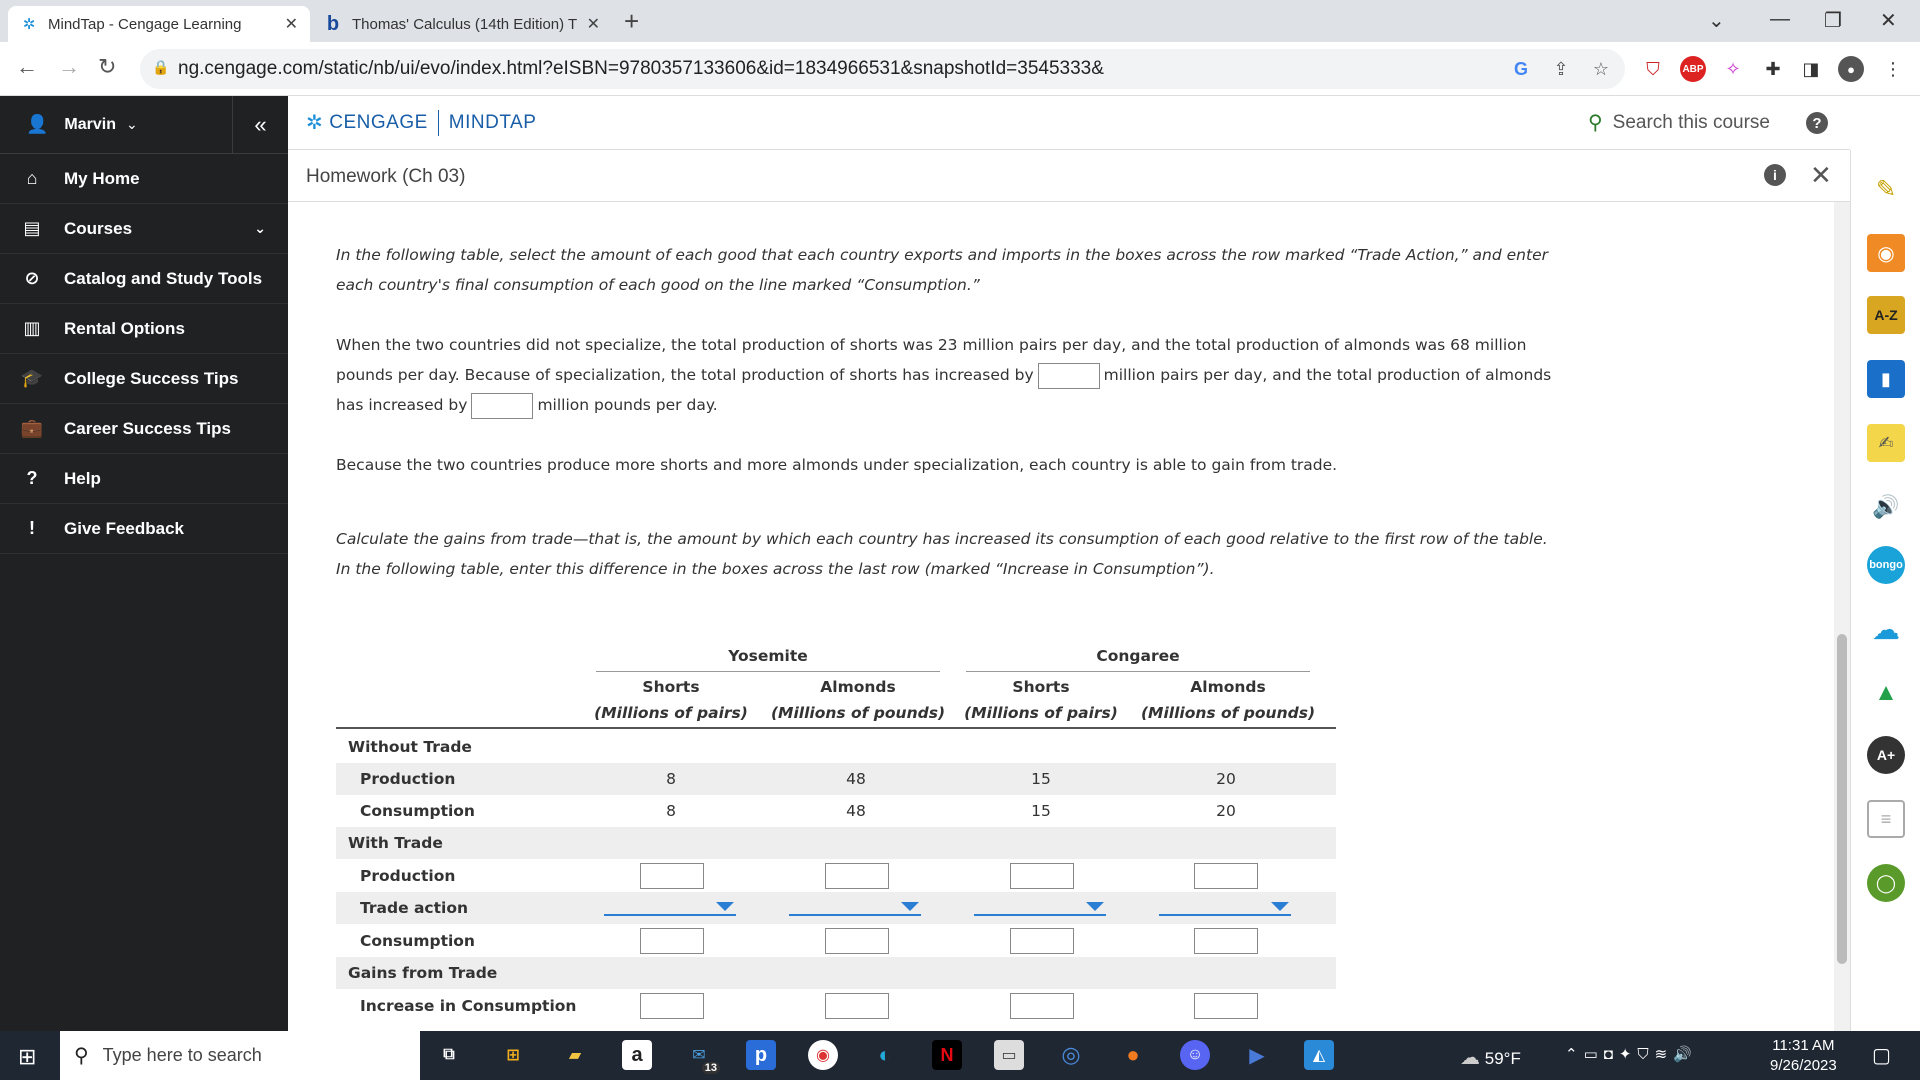 The width and height of the screenshot is (1920, 1080). What do you see at coordinates (1886, 565) in the screenshot?
I see `bongo-icon: bongo` at bounding box center [1886, 565].